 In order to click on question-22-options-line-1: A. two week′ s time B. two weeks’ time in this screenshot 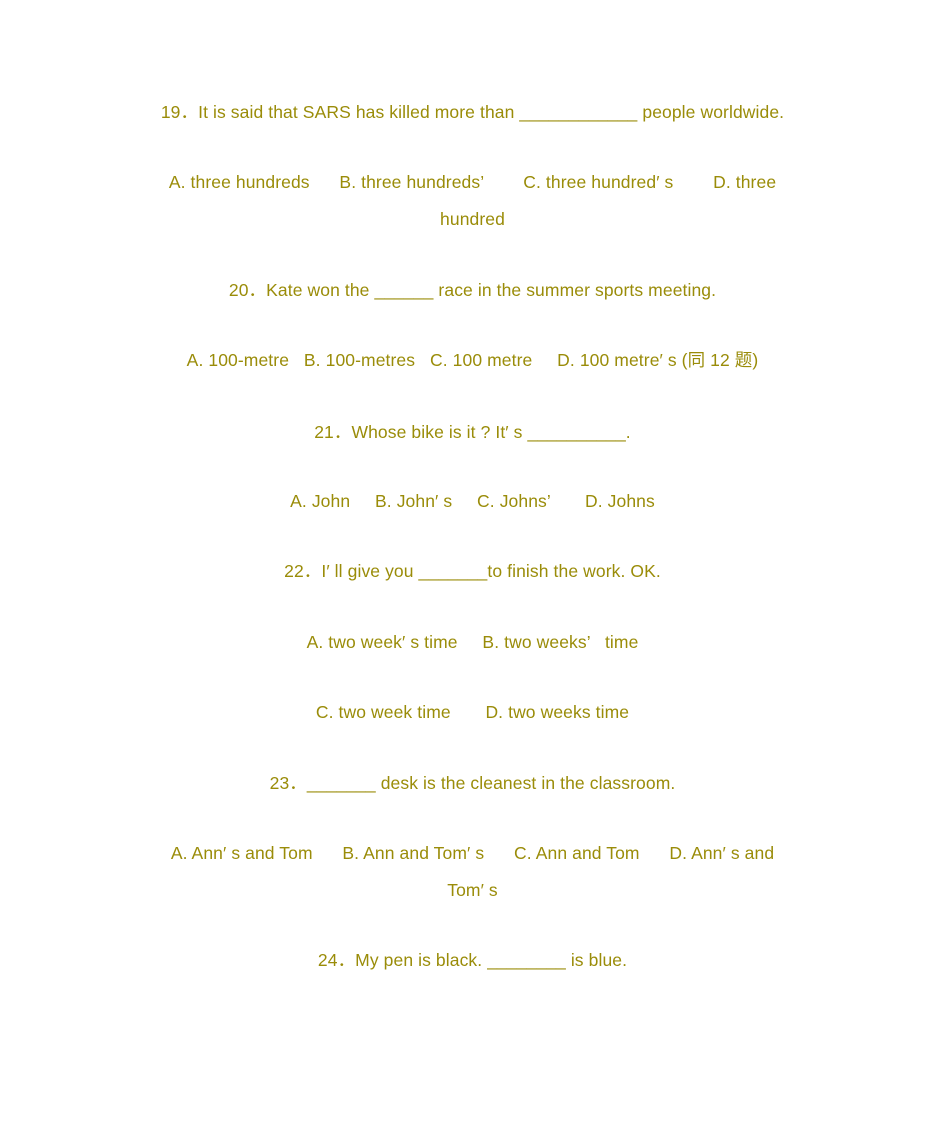, I will do `click(472, 642)`.